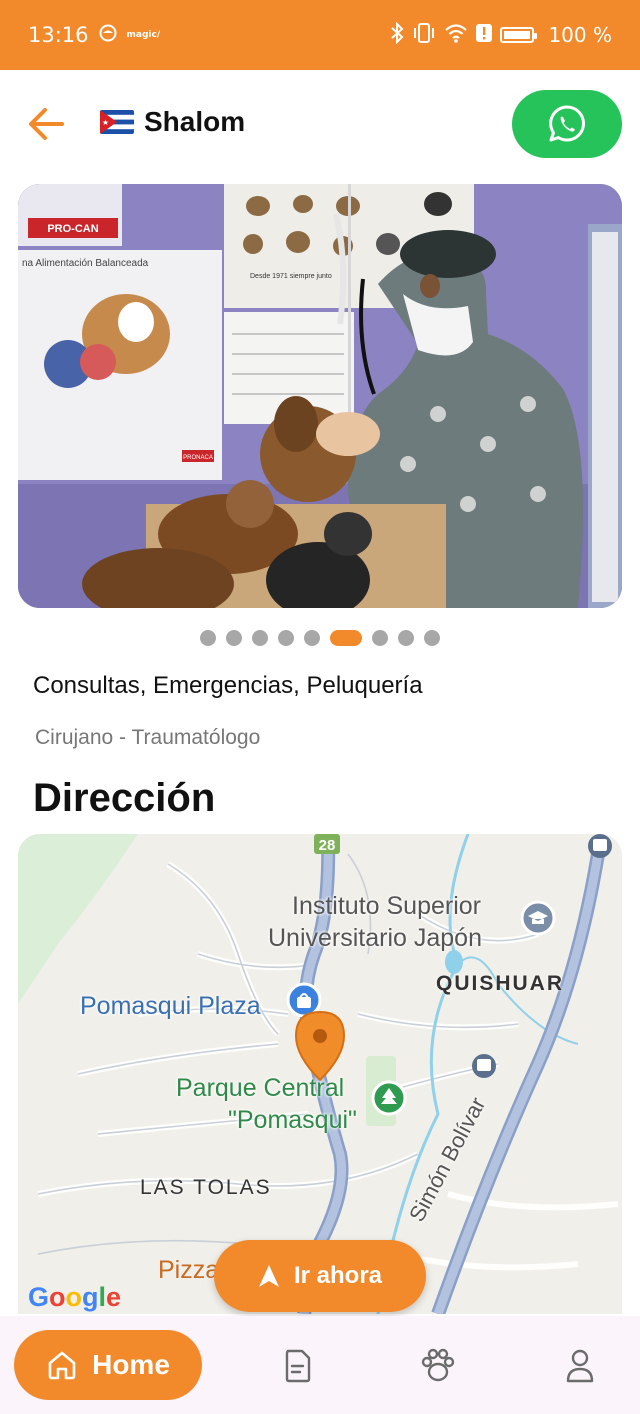 The image size is (640, 1414). I want to click on photo-brand: PRO-CAN, so click(72, 229).